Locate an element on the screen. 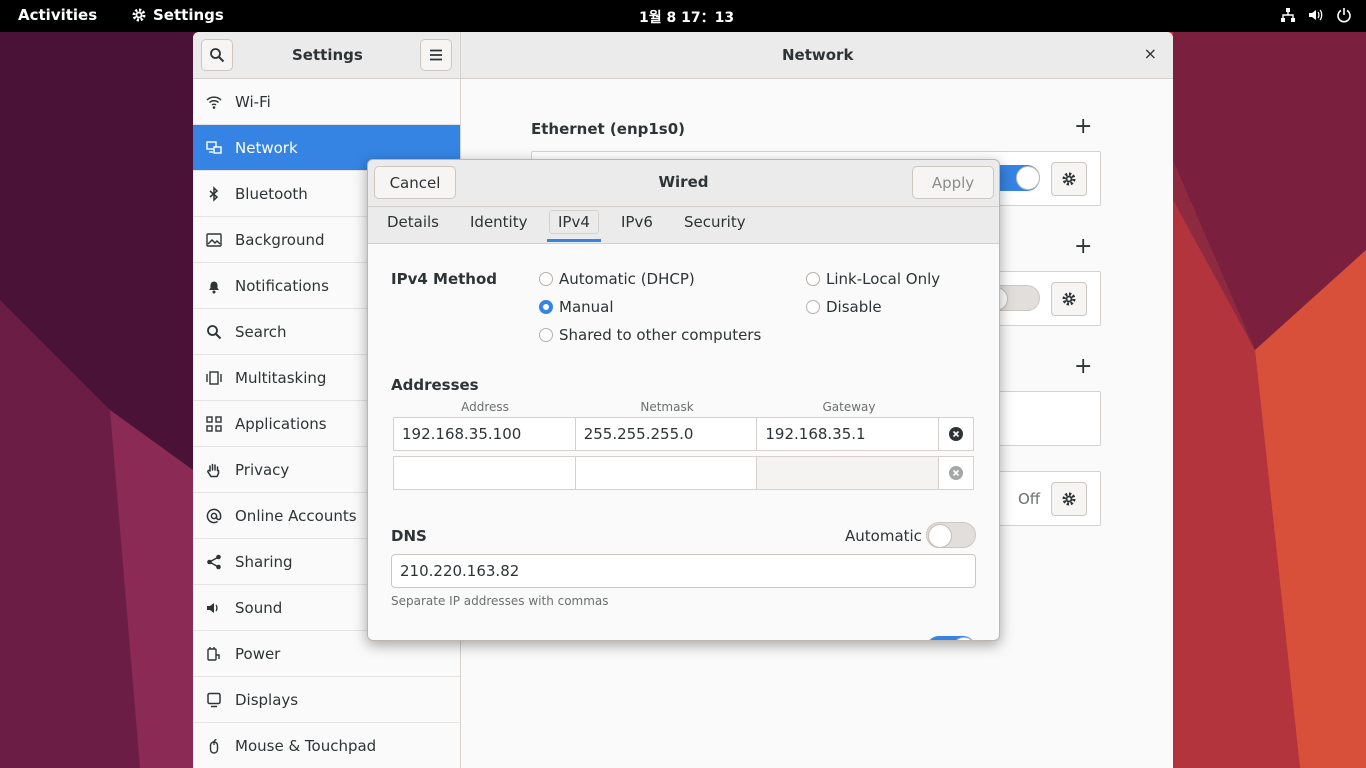 The height and width of the screenshot is (768, 1366). panel-headerbar: Network × is located at coordinates (817, 55).